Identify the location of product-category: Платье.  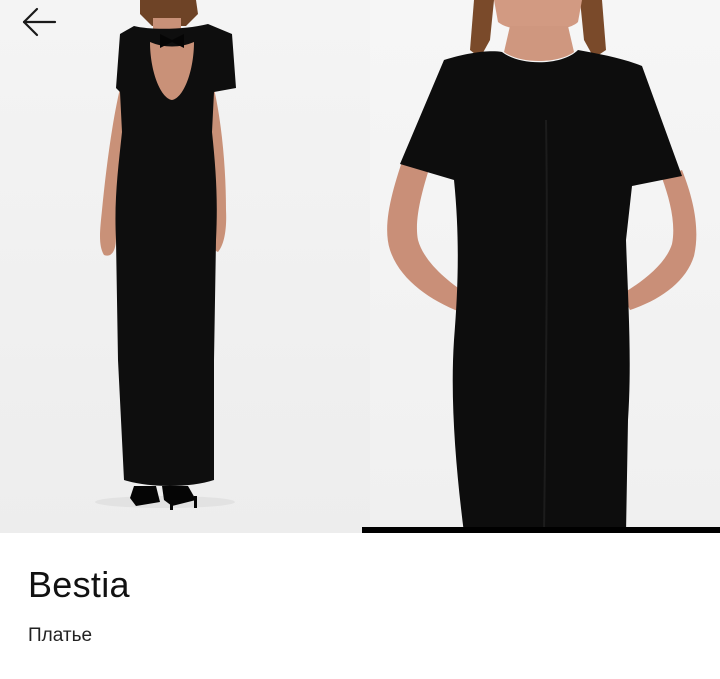
(60, 635).